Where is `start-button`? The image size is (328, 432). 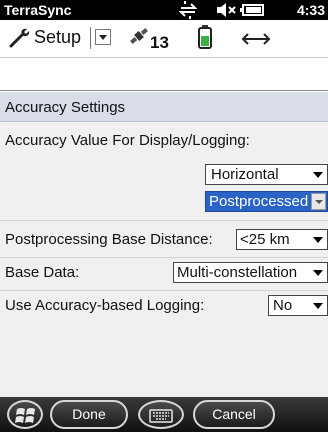
start-button is located at coordinates (25, 414).